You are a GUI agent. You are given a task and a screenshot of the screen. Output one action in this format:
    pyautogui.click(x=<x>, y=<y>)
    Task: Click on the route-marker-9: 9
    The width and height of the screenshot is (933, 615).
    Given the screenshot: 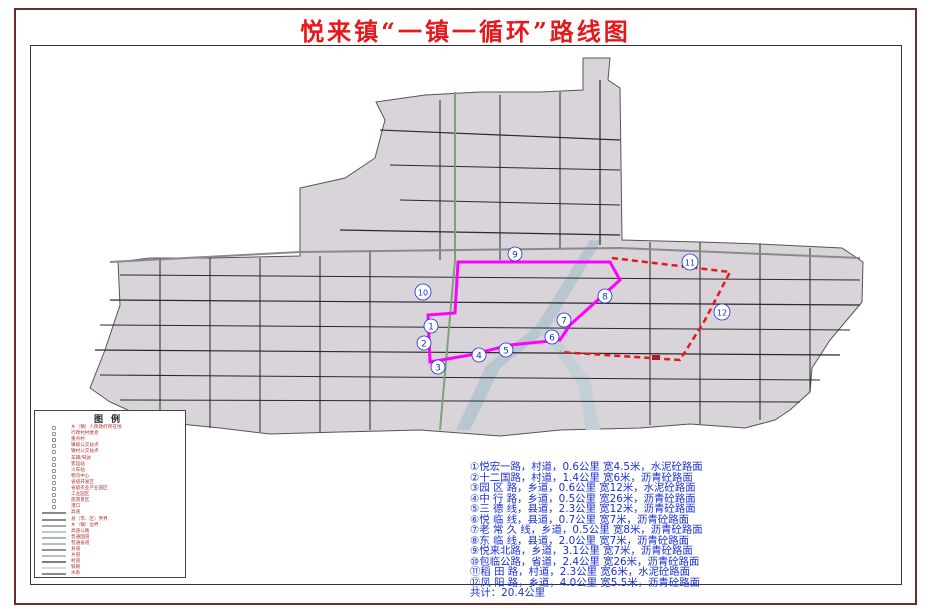 What is the action you would take?
    pyautogui.click(x=515, y=254)
    